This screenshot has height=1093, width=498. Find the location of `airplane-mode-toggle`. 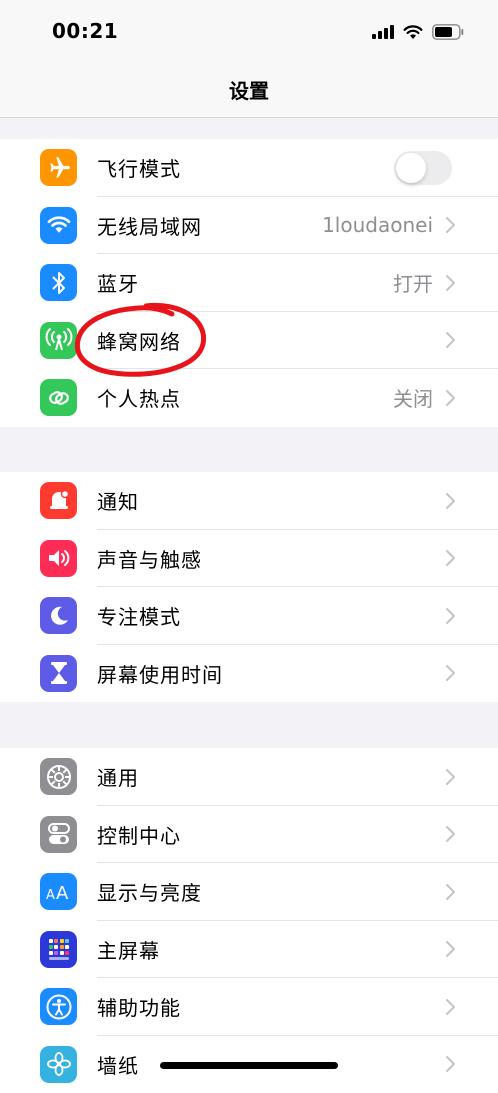

airplane-mode-toggle is located at coordinates (423, 168).